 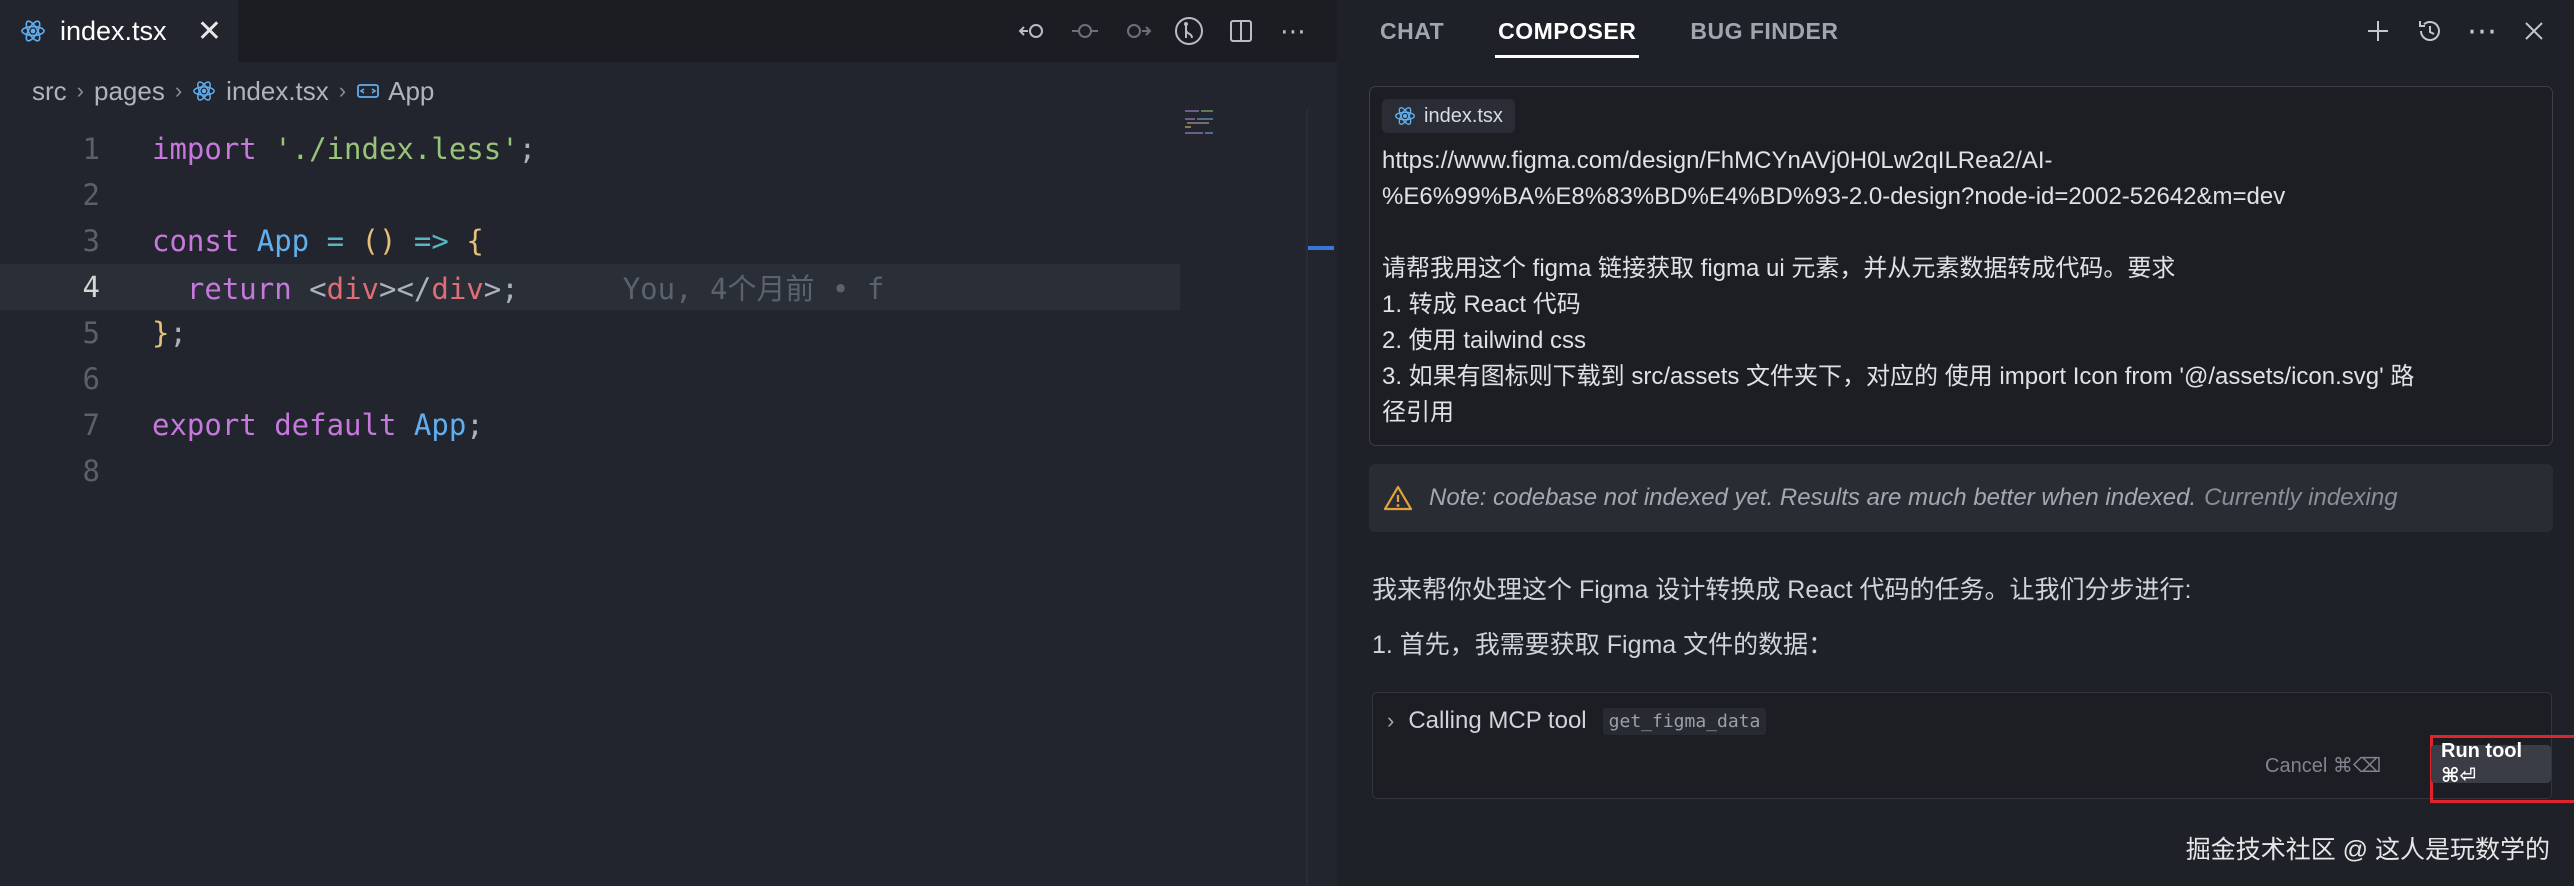 What do you see at coordinates (518, 289) in the screenshot?
I see `code-text: return <div></div>; You, 4个月前 • f` at bounding box center [518, 289].